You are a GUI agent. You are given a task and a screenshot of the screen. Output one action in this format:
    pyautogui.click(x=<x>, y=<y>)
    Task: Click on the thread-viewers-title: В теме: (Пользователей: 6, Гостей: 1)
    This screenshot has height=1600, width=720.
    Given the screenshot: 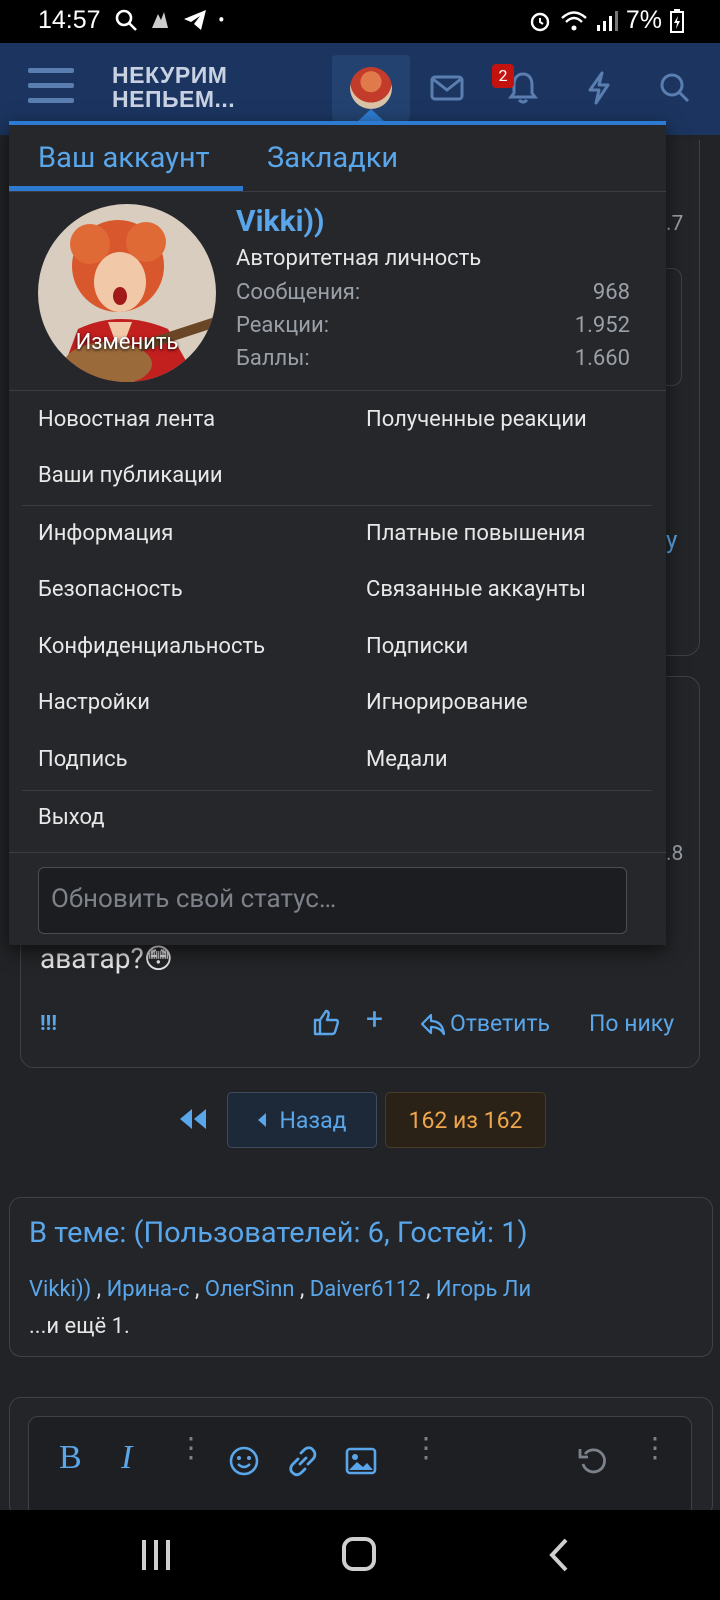 What is the action you would take?
    pyautogui.click(x=278, y=1233)
    